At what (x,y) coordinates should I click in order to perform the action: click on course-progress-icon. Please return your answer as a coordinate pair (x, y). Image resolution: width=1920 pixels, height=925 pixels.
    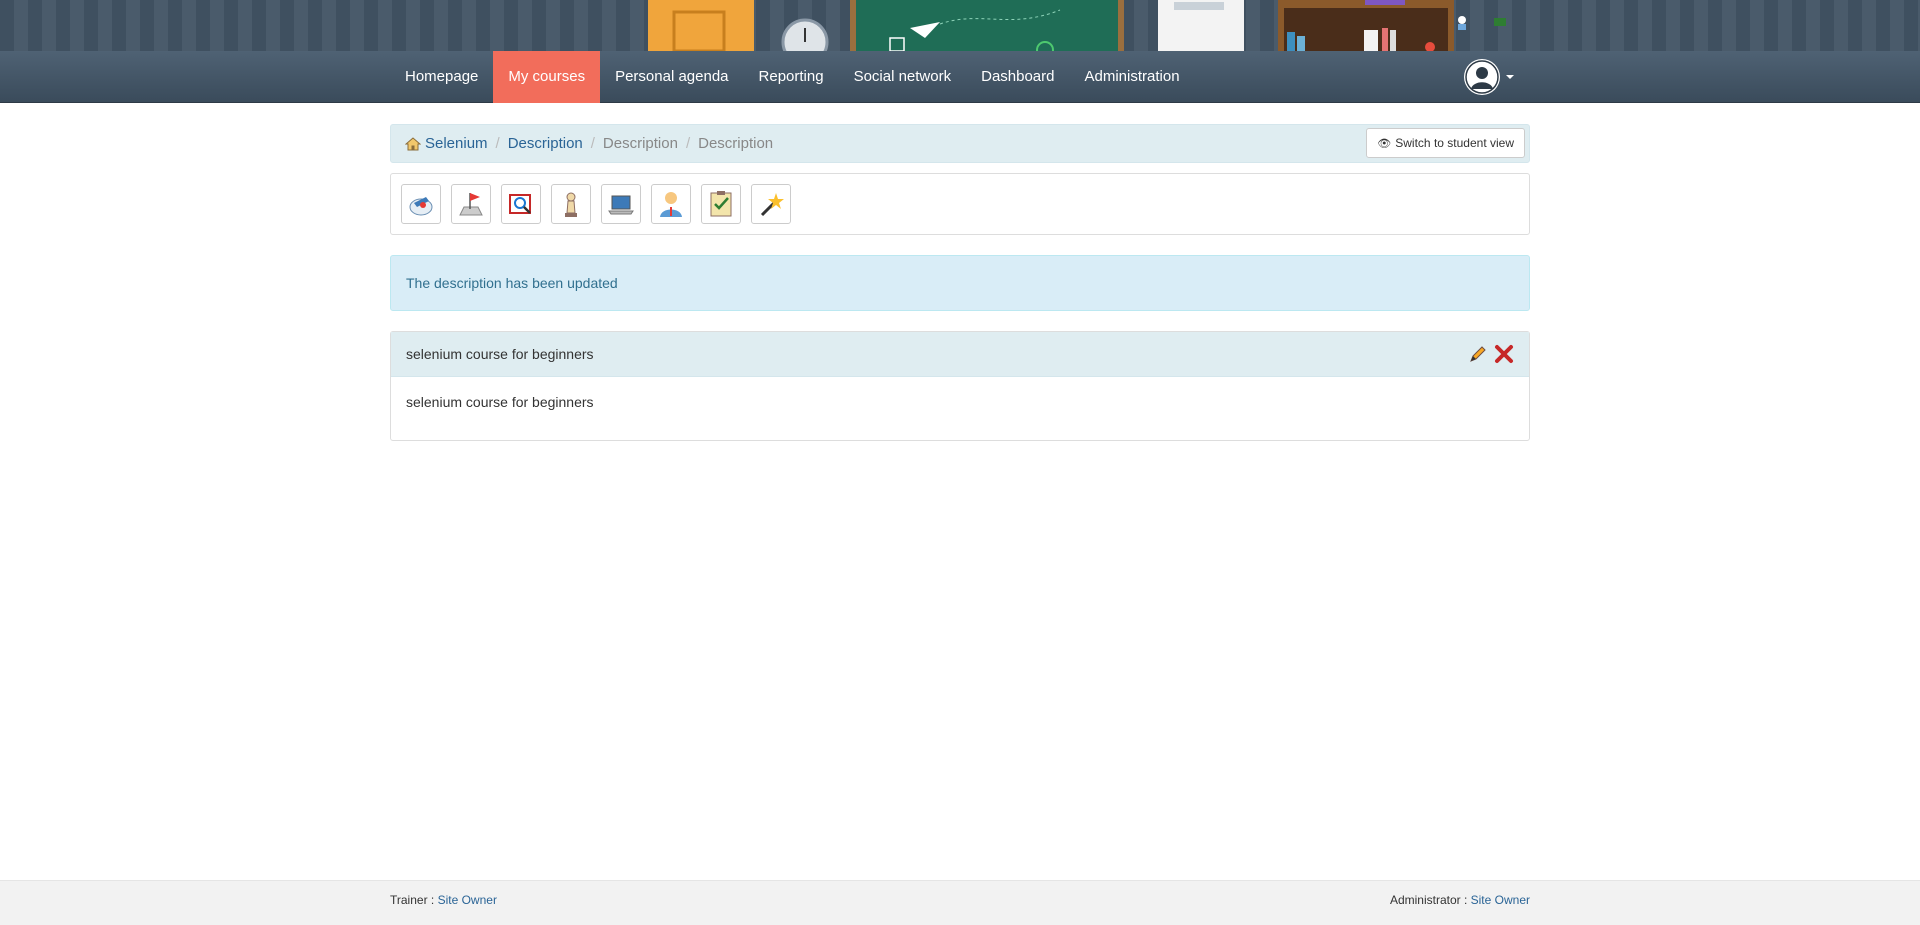
    Looking at the image, I should click on (471, 204).